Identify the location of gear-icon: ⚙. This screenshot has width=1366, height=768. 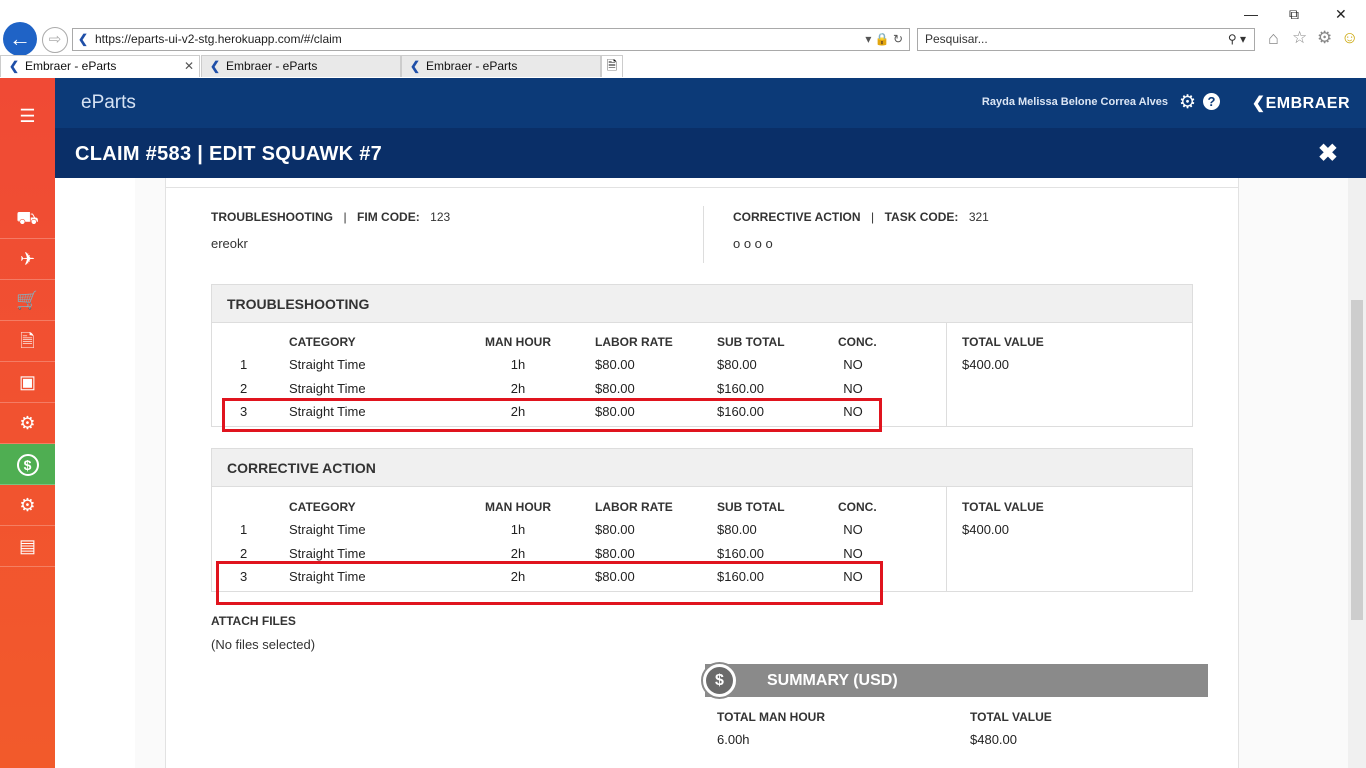
(1187, 102).